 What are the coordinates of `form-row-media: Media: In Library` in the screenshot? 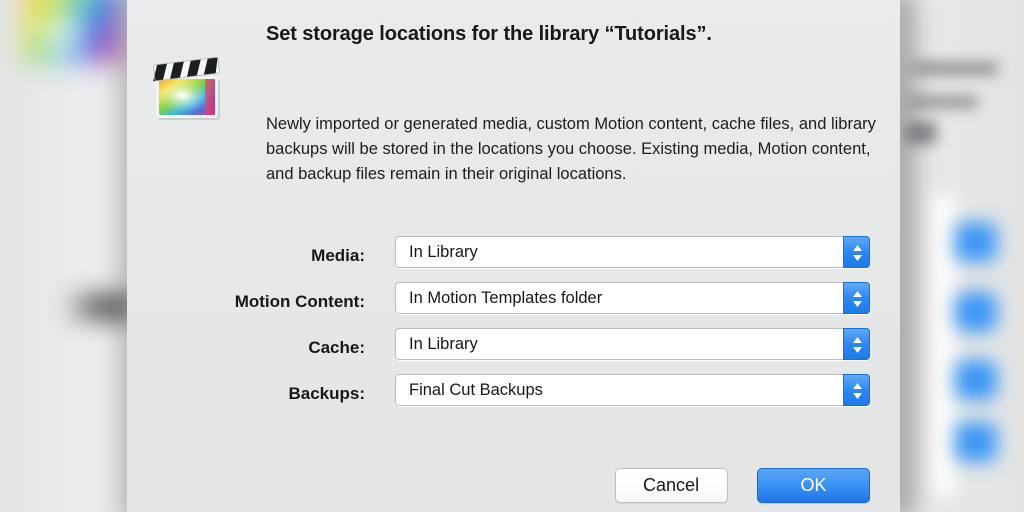 It's located at (513, 259).